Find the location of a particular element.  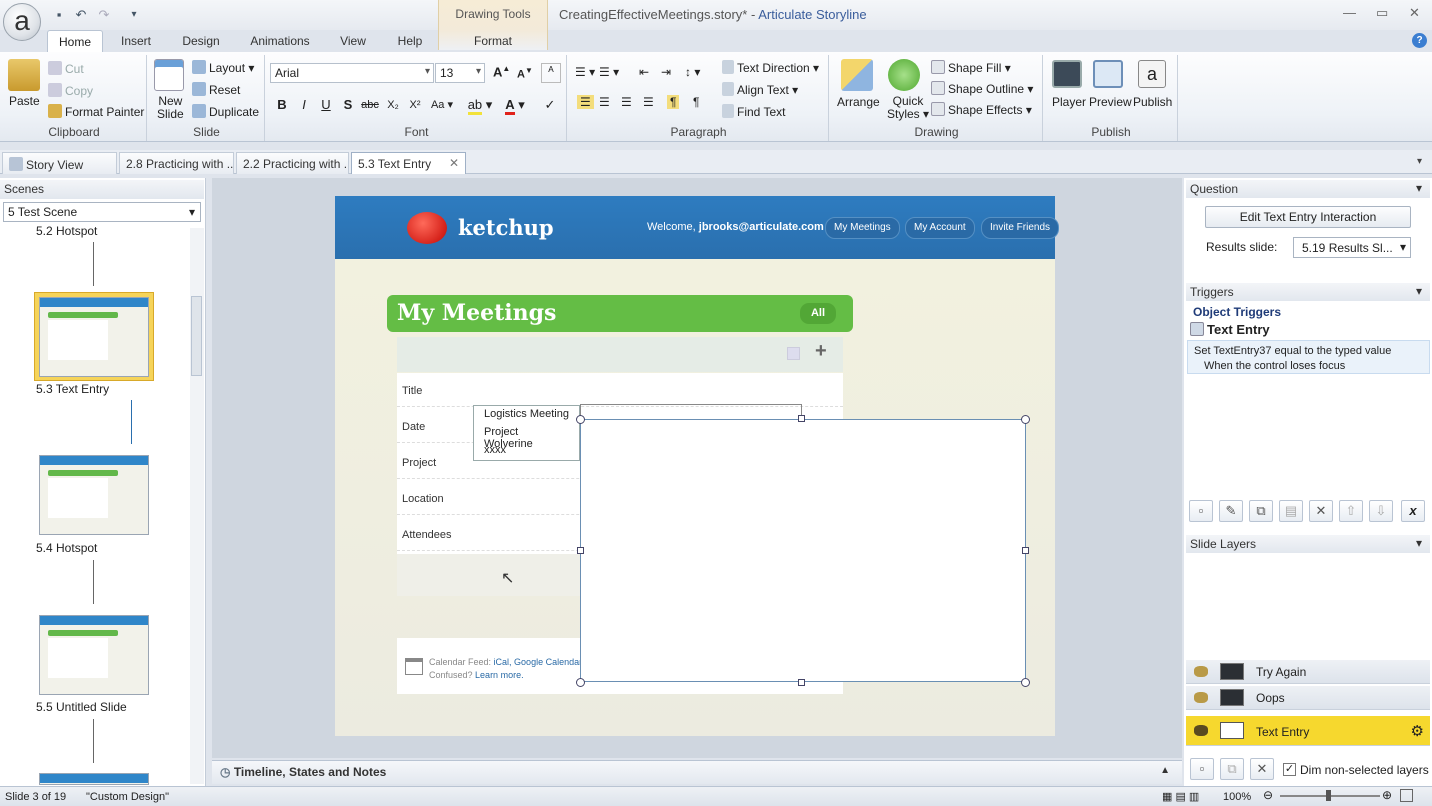

underline-button: U is located at coordinates (326, 105).